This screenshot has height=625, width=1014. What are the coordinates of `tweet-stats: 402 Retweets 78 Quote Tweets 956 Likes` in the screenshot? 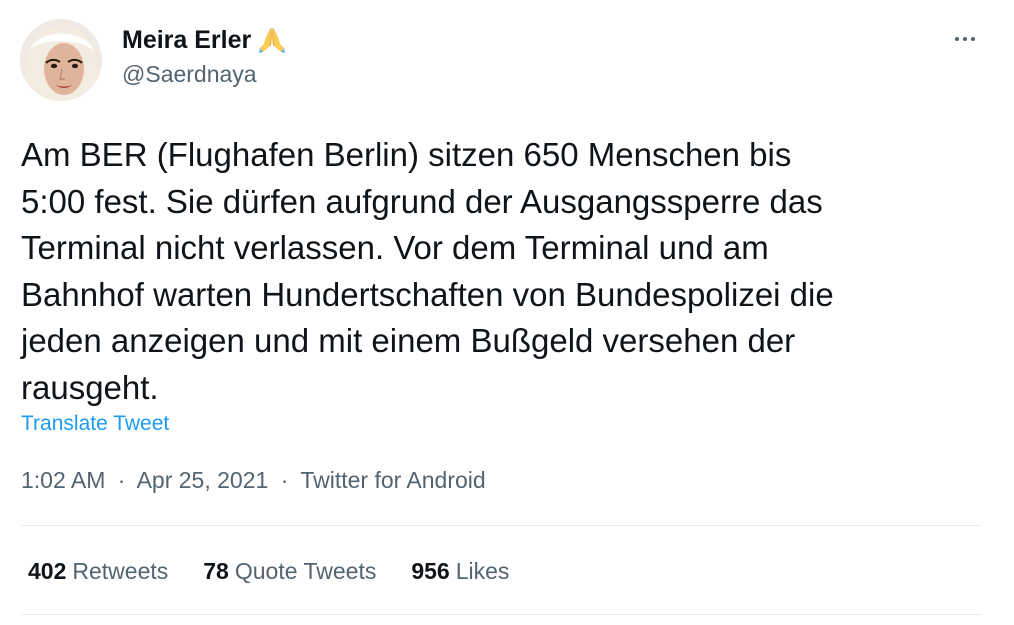 It's located at (268, 571).